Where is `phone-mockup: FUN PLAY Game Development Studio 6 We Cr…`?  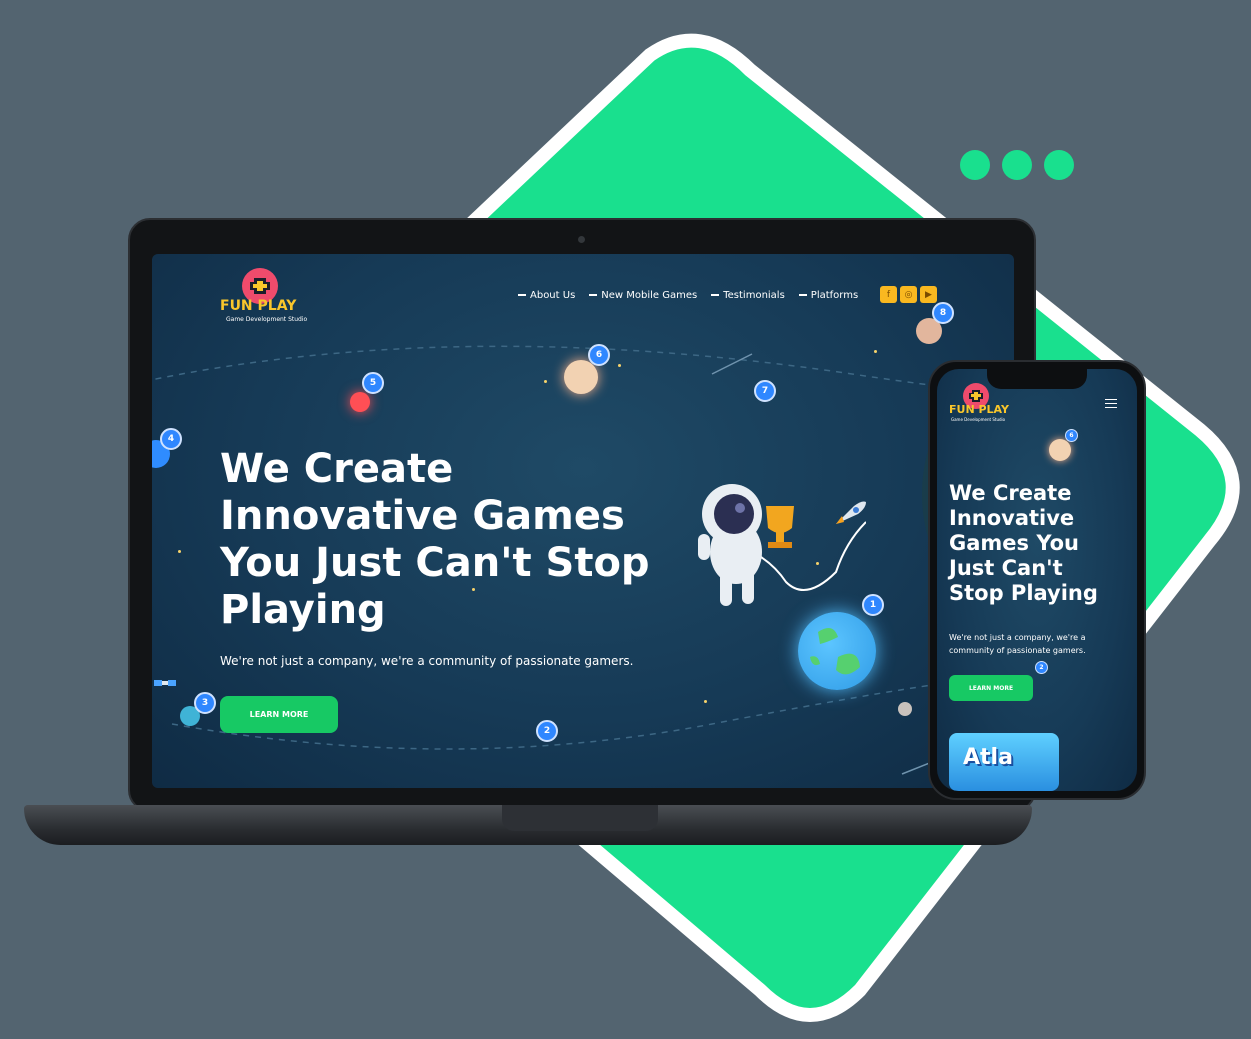
phone-mockup: FUN PLAY Game Development Studio 6 We Cr… is located at coordinates (1037, 580).